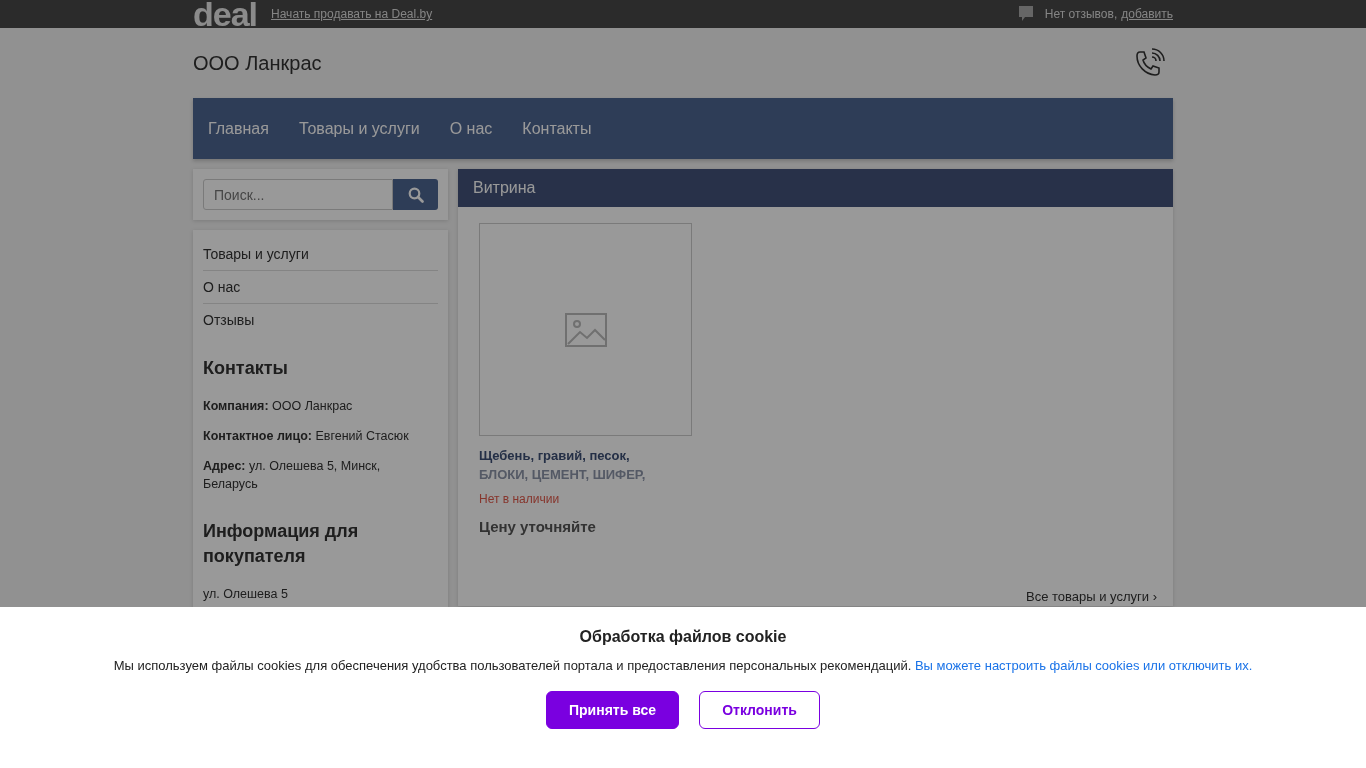  I want to click on showcase-title: Витрина, so click(504, 188).